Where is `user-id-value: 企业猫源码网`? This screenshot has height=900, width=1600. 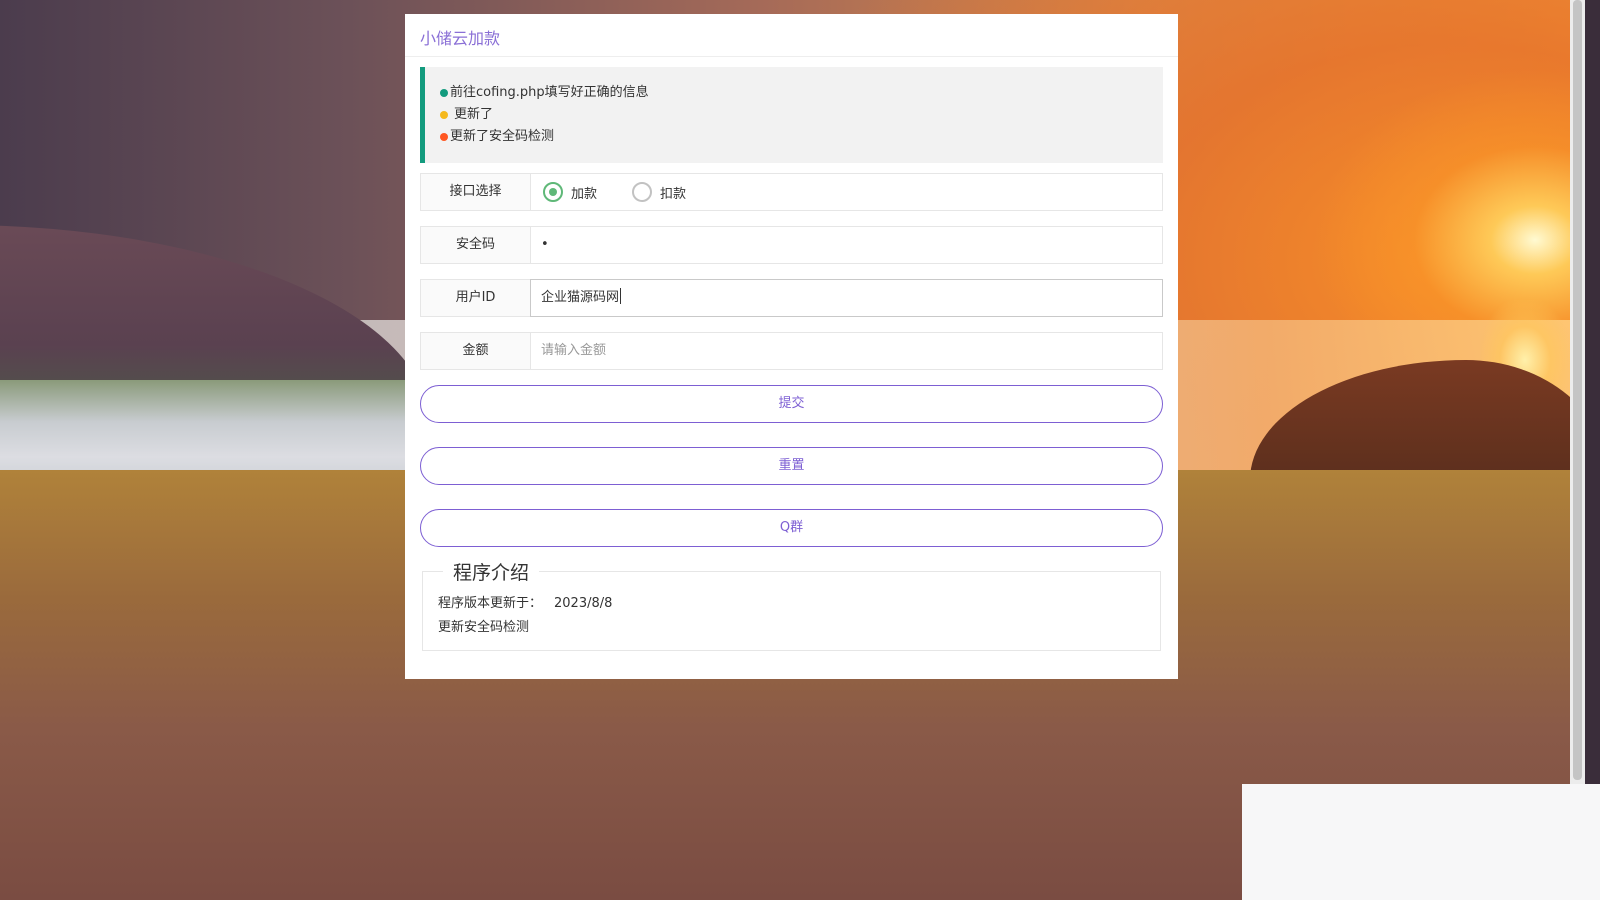 user-id-value: 企业猫源码网 is located at coordinates (580, 297).